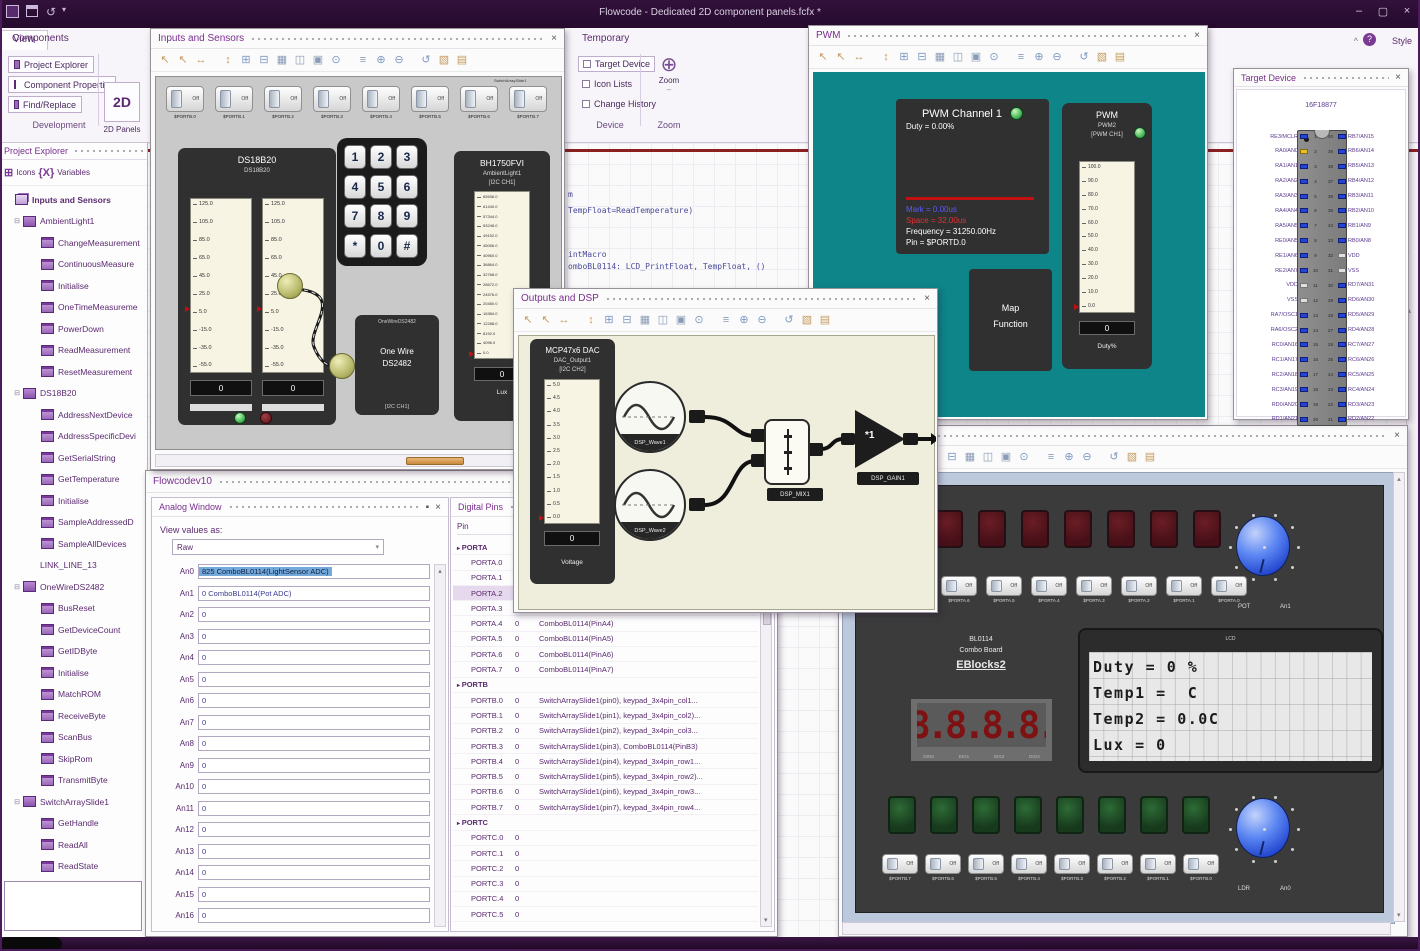 The width and height of the screenshot is (1420, 951). Describe the element at coordinates (62, 84) in the screenshot. I see `component-properties-button: Component Properties` at that location.